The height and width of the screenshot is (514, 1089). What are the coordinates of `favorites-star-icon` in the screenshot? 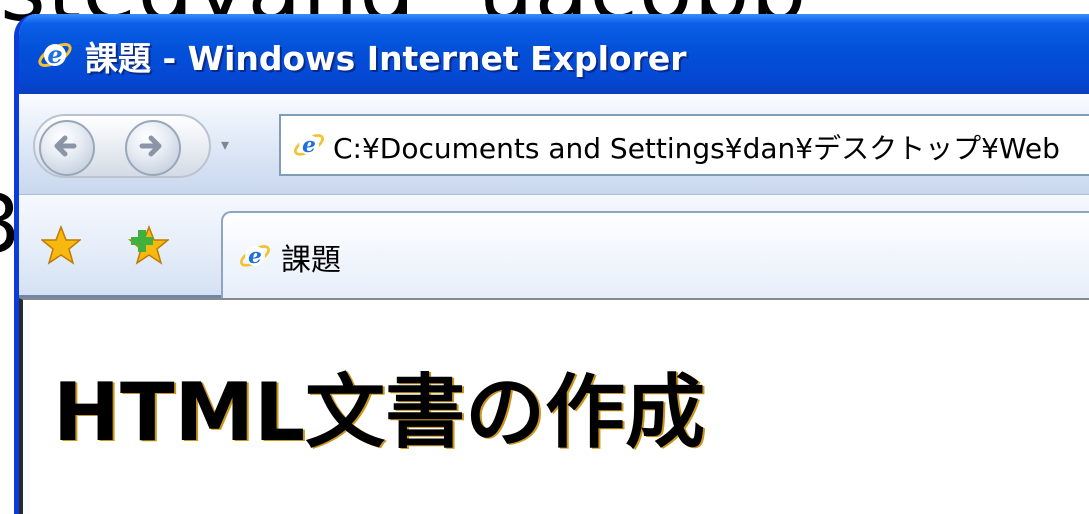 It's located at (61, 245).